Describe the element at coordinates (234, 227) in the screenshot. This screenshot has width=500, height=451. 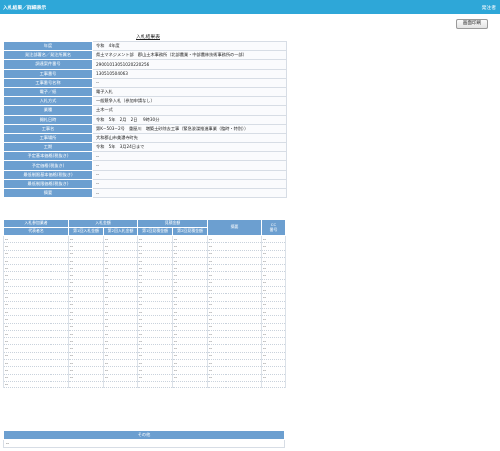
I see `remarks-header: 摘要` at that location.